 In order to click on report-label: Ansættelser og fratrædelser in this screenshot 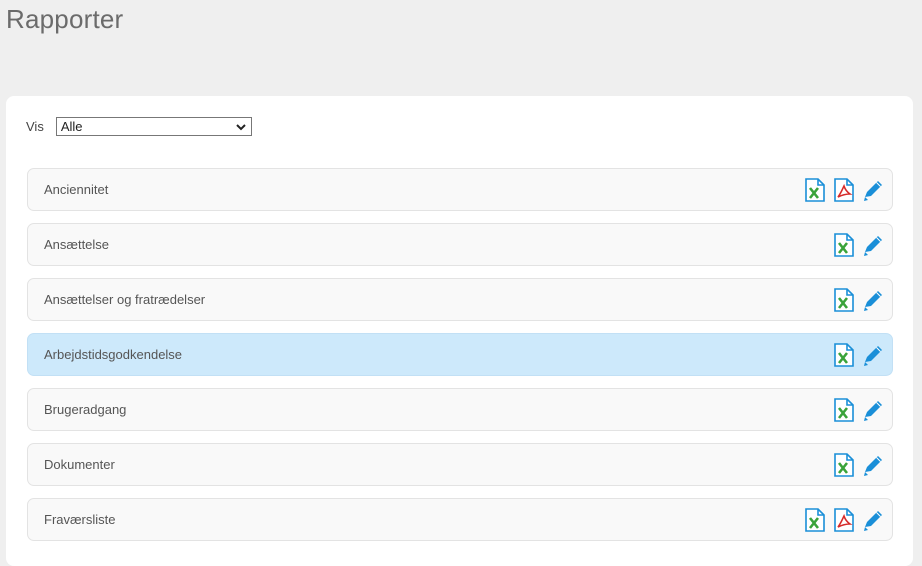, I will do `click(125, 299)`.